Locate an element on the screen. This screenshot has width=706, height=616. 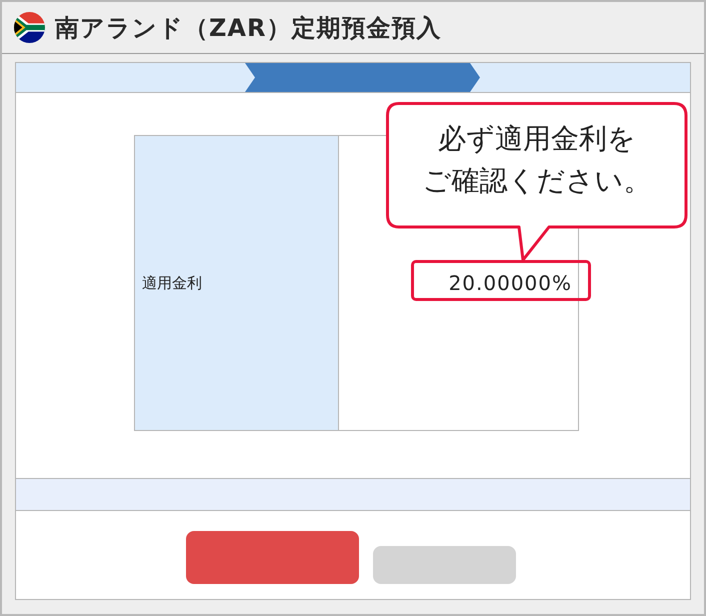
label-cell: 適用金利 is located at coordinates (237, 283).